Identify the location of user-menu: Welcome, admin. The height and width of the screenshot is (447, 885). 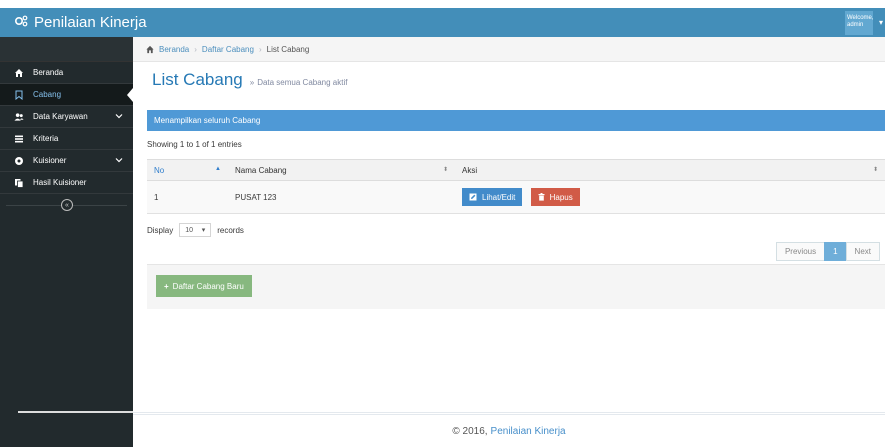
(859, 23).